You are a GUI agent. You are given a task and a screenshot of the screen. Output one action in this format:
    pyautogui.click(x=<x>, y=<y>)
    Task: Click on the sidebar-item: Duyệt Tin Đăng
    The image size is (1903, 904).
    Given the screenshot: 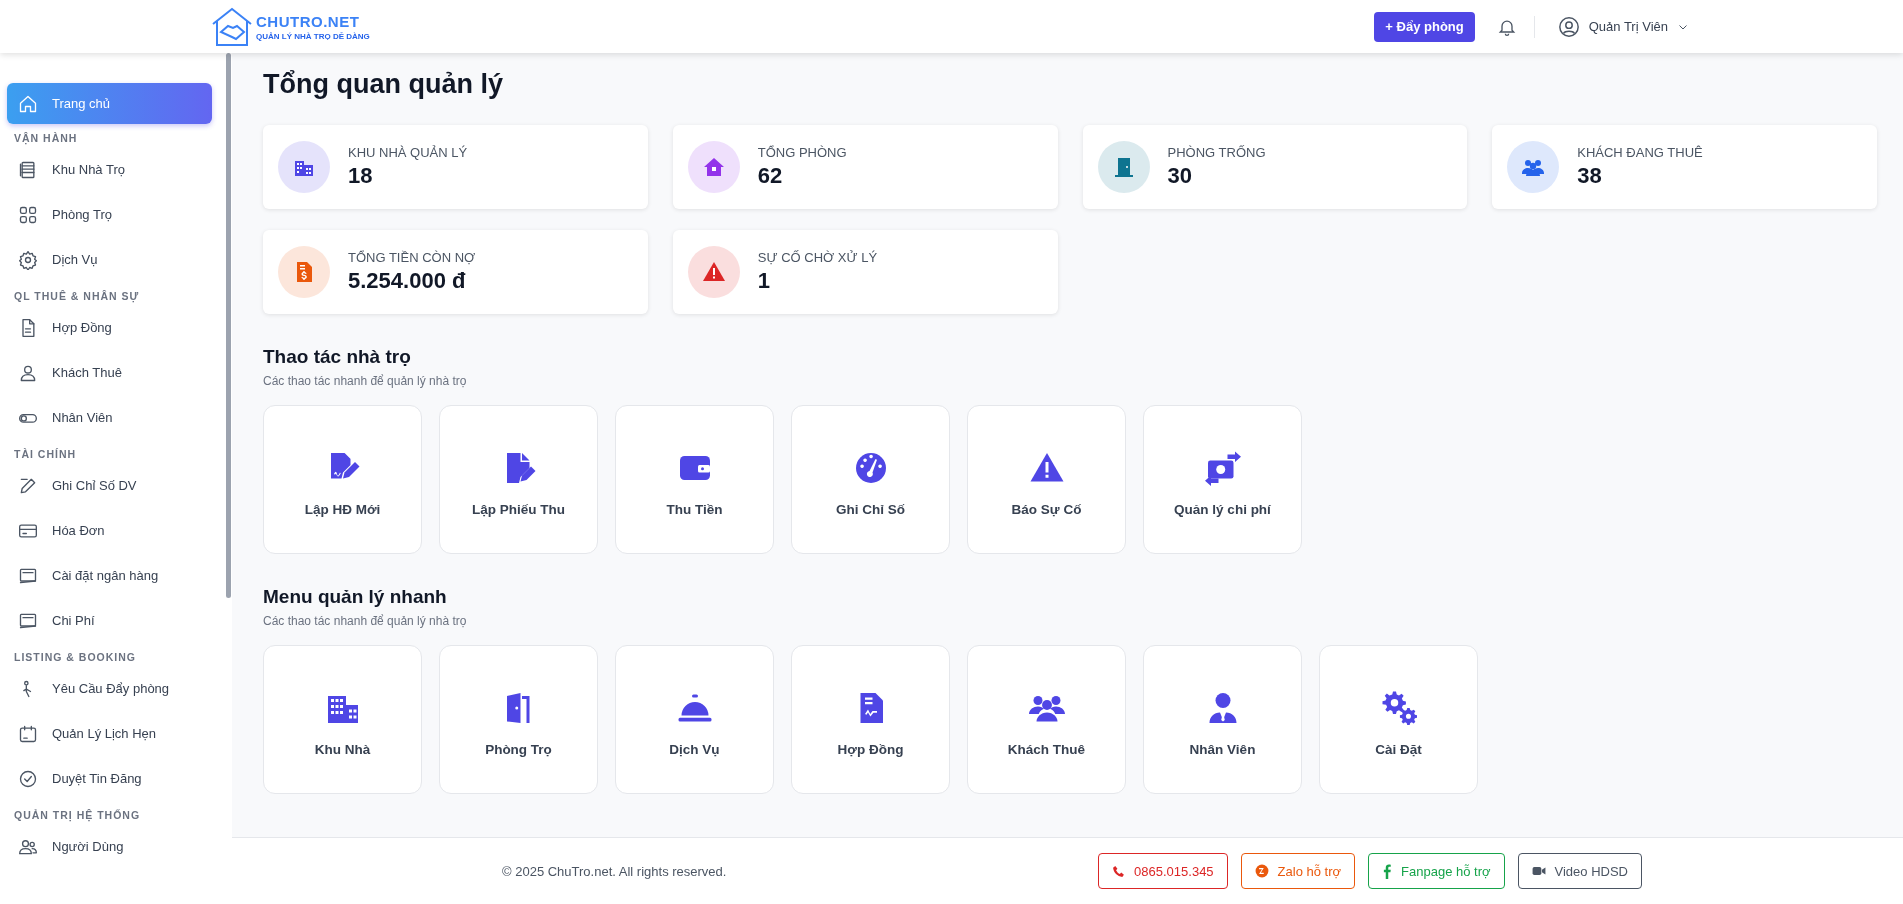 What is the action you would take?
    pyautogui.click(x=109, y=778)
    